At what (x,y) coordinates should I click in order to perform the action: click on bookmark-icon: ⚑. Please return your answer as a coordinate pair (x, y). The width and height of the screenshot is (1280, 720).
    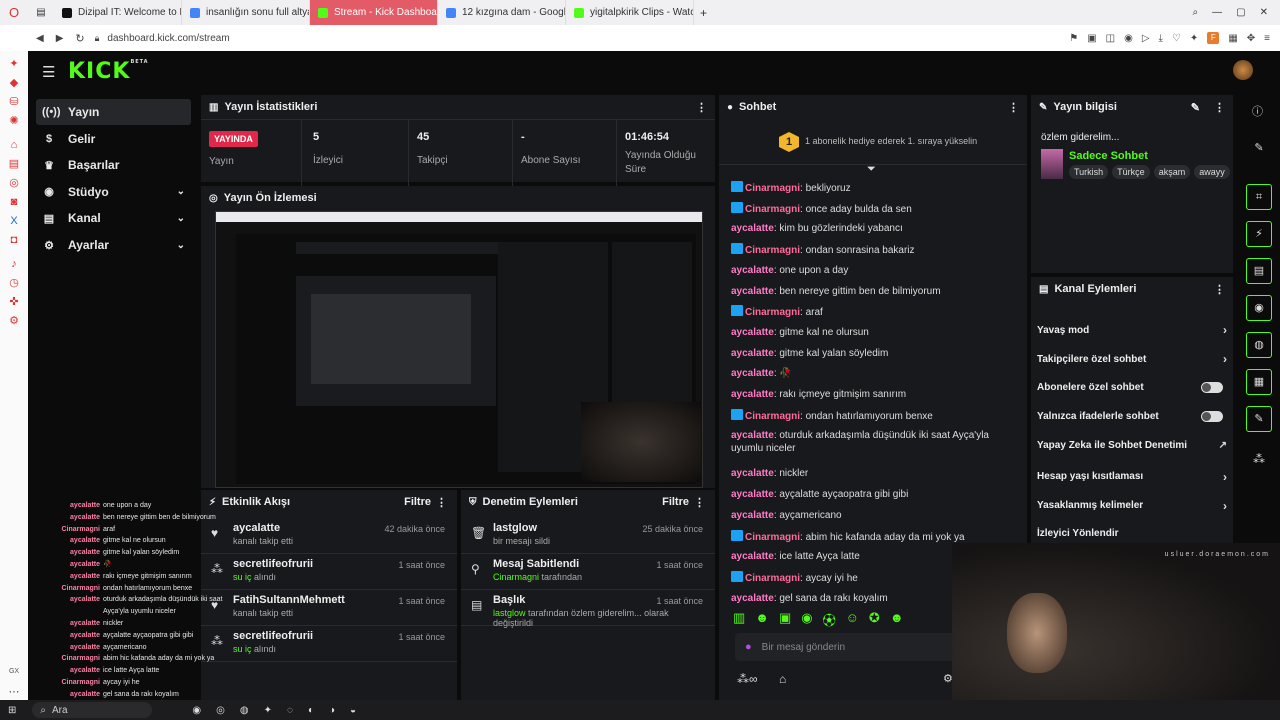
    Looking at the image, I should click on (1073, 38).